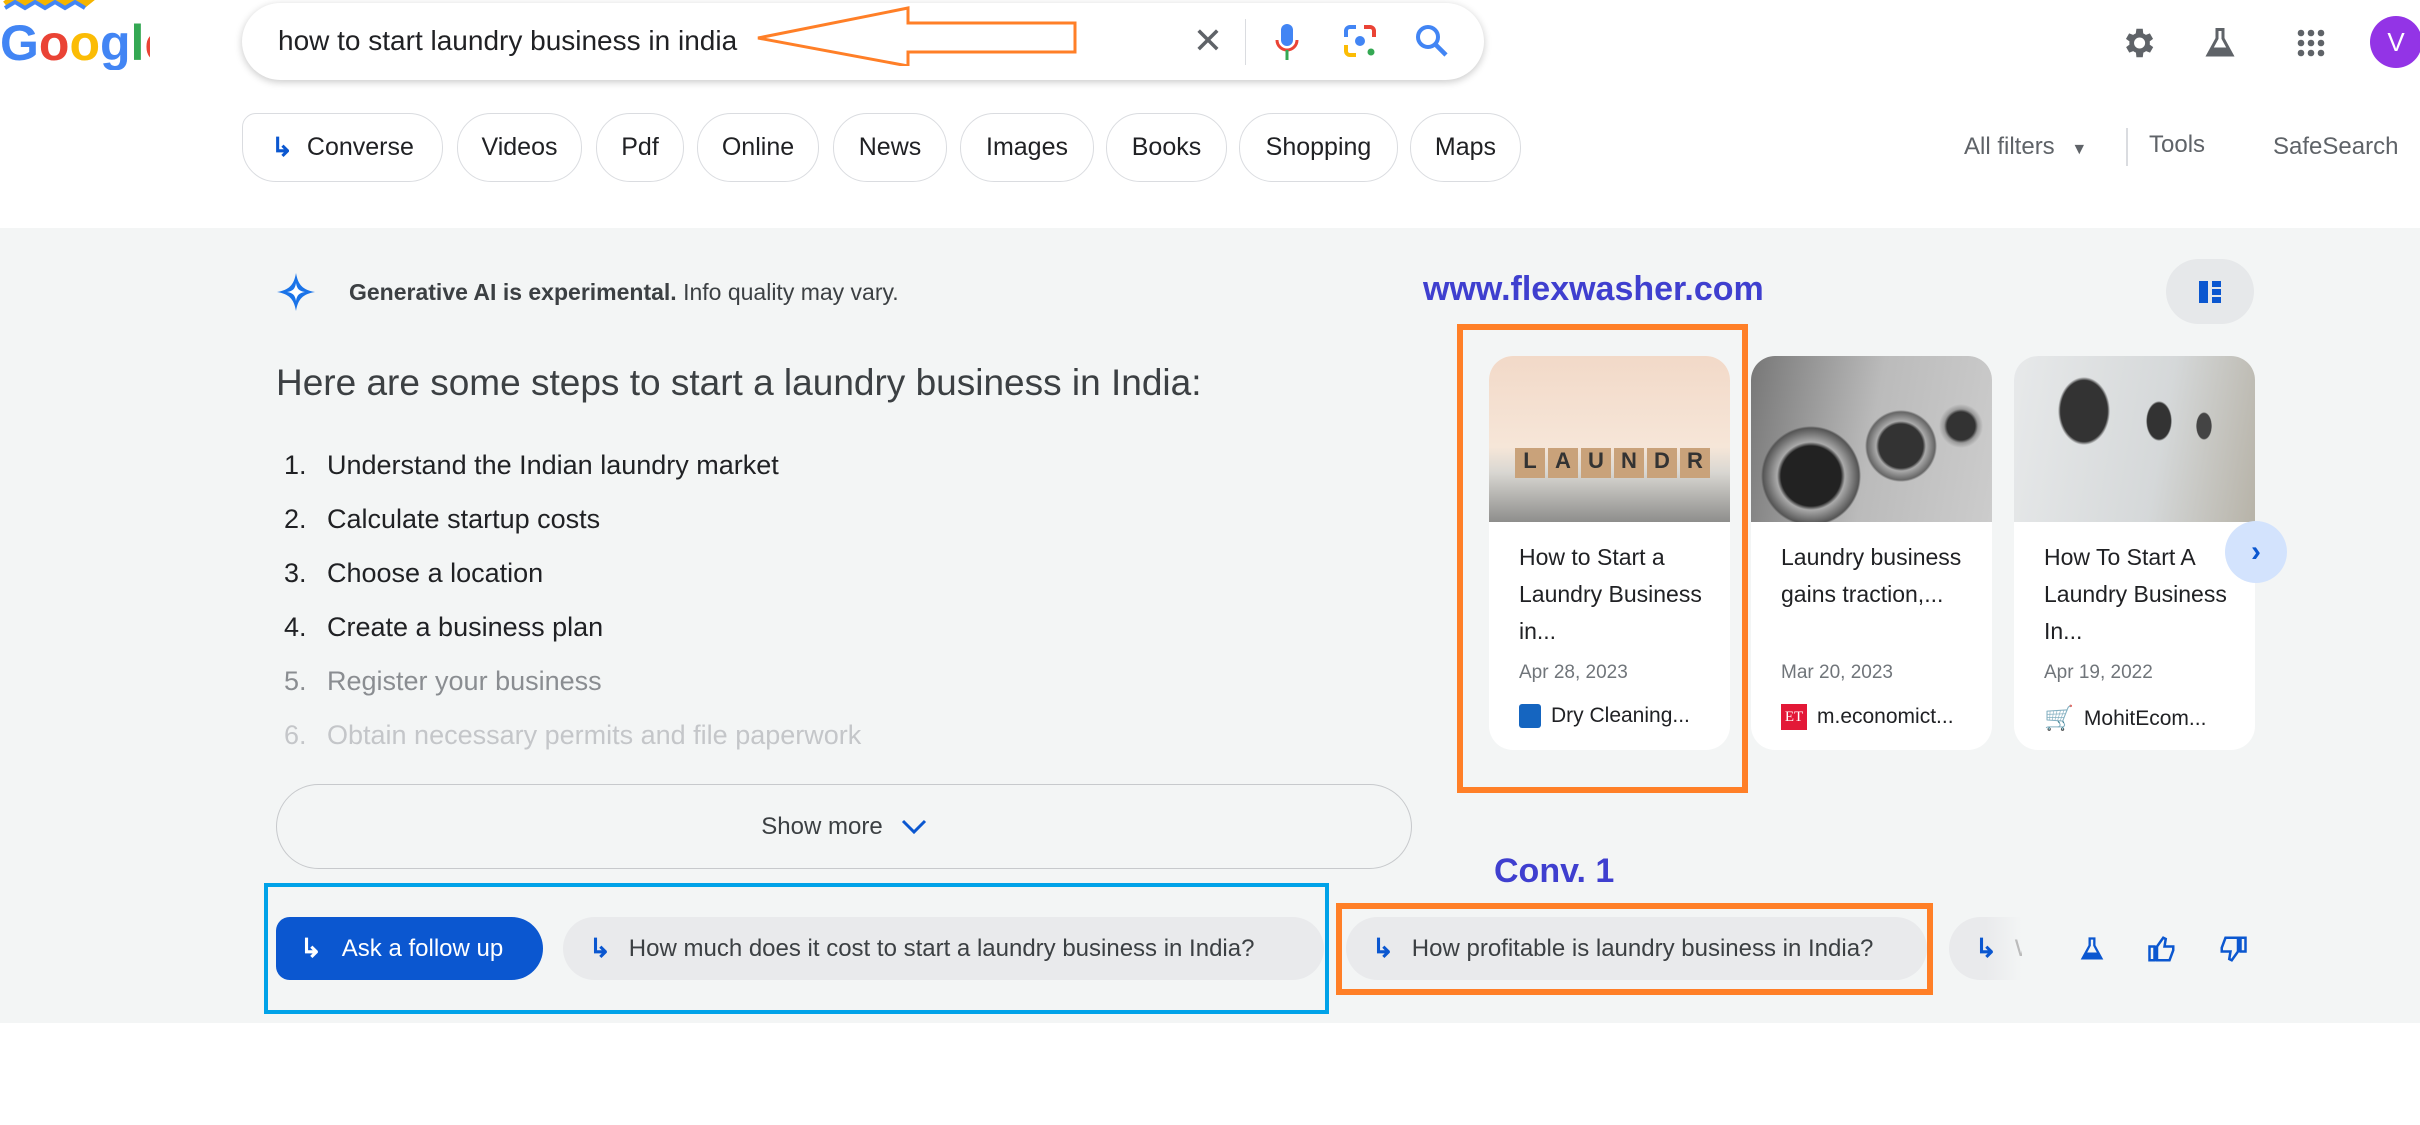  What do you see at coordinates (1432, 41) in the screenshot?
I see `search-icon` at bounding box center [1432, 41].